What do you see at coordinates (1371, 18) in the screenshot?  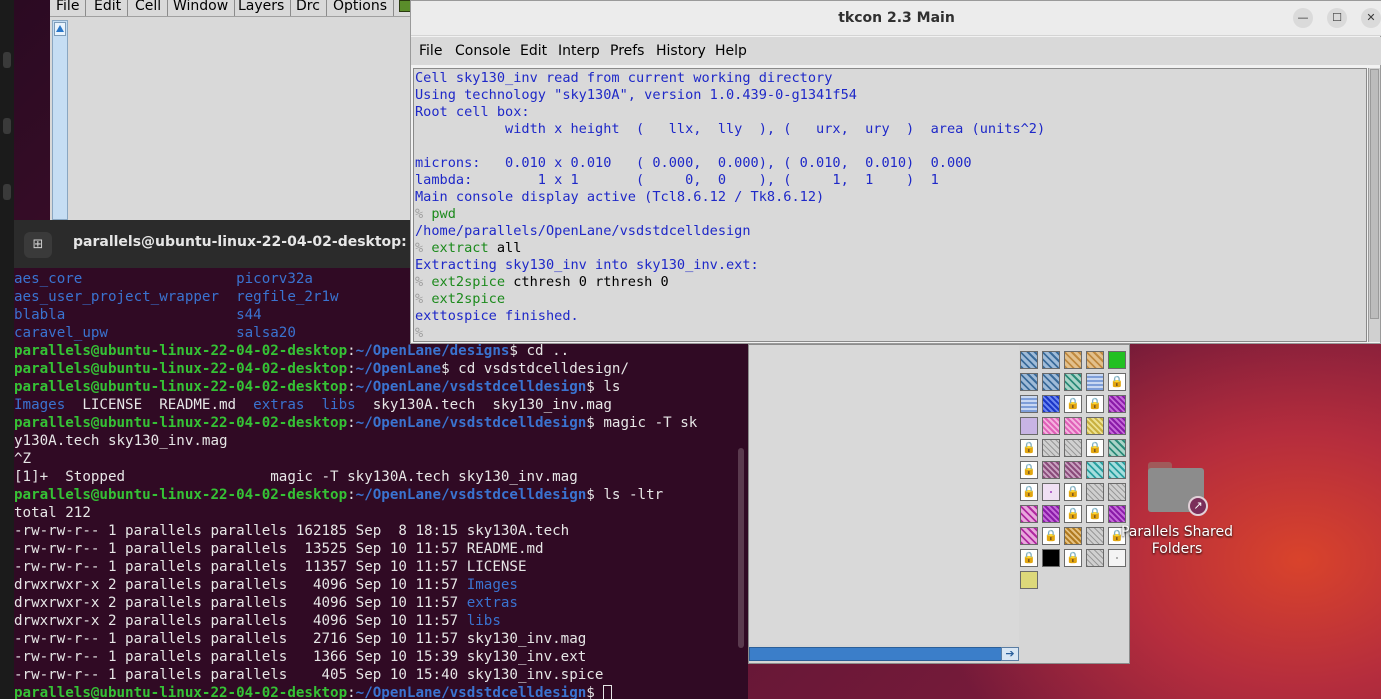 I see `close-icon: ✕` at bounding box center [1371, 18].